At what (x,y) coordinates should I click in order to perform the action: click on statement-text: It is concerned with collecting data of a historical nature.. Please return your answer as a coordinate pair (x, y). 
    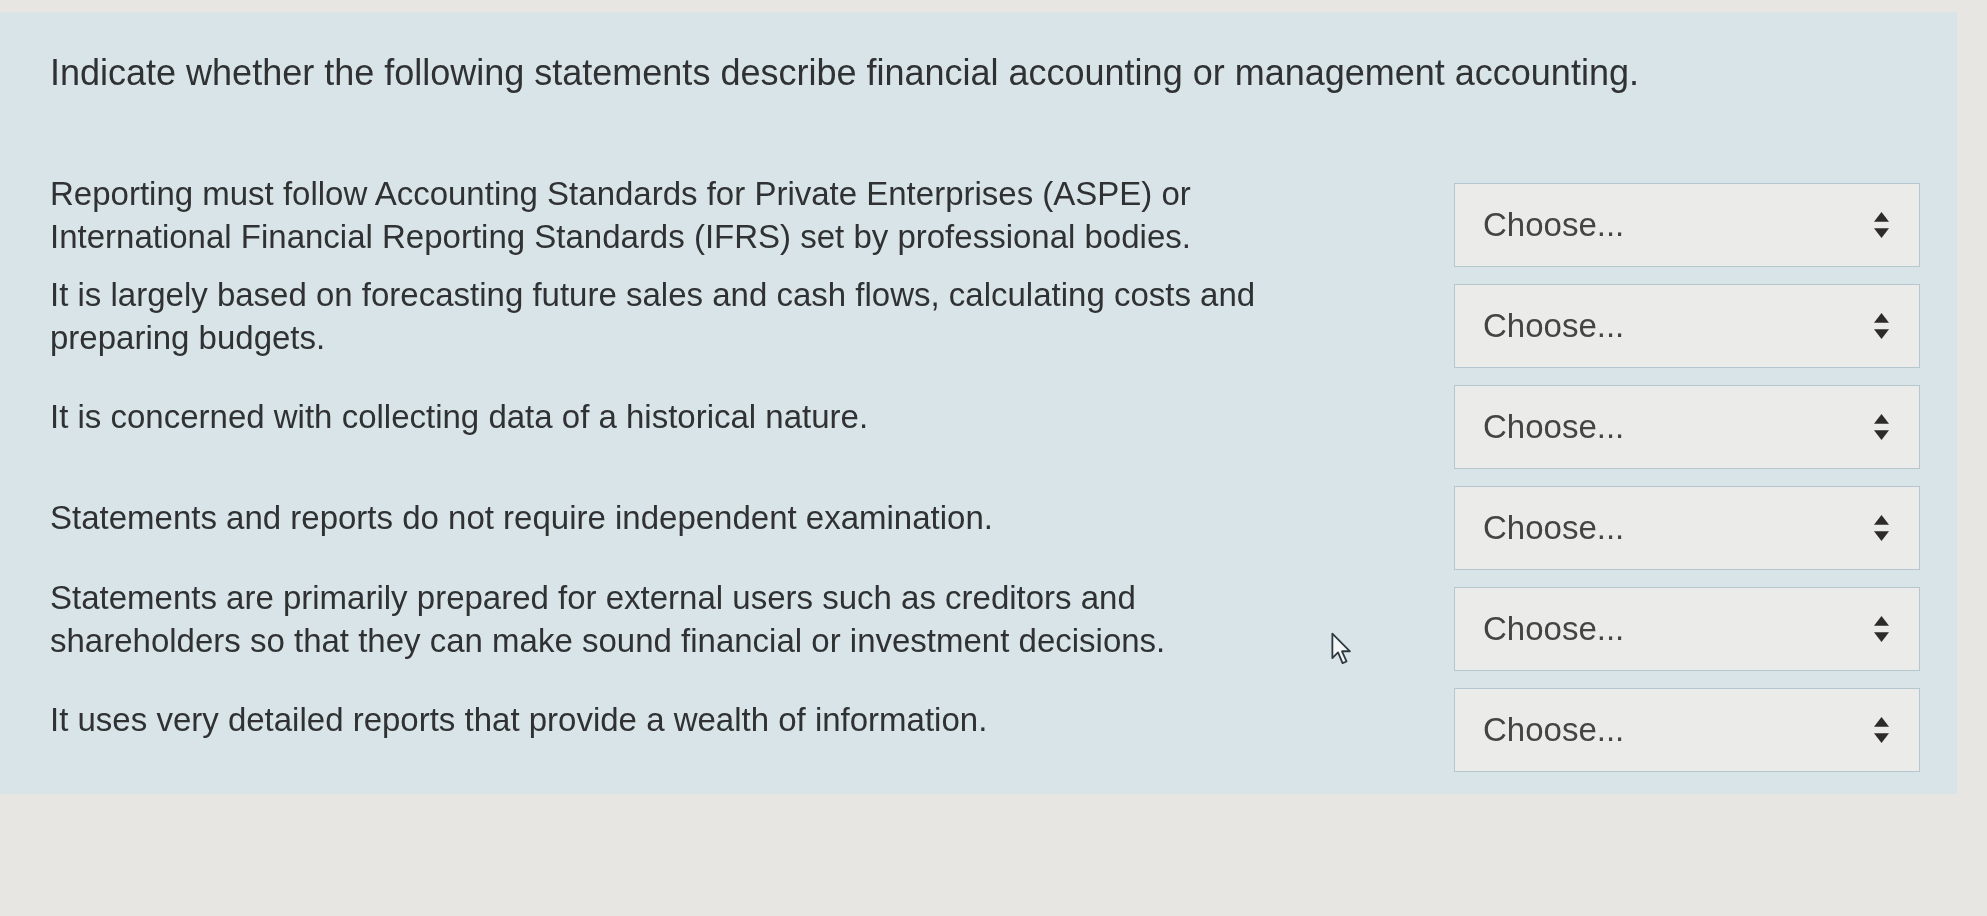
    Looking at the image, I should click on (459, 417).